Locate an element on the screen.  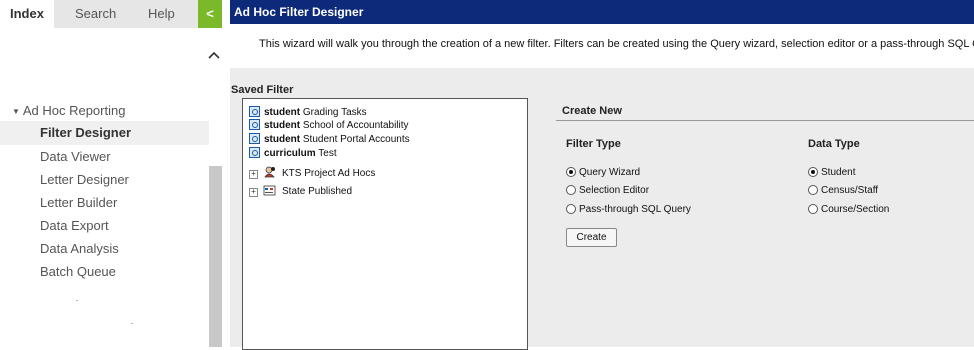
tree-item: student School of Accountability is located at coordinates (329, 126).